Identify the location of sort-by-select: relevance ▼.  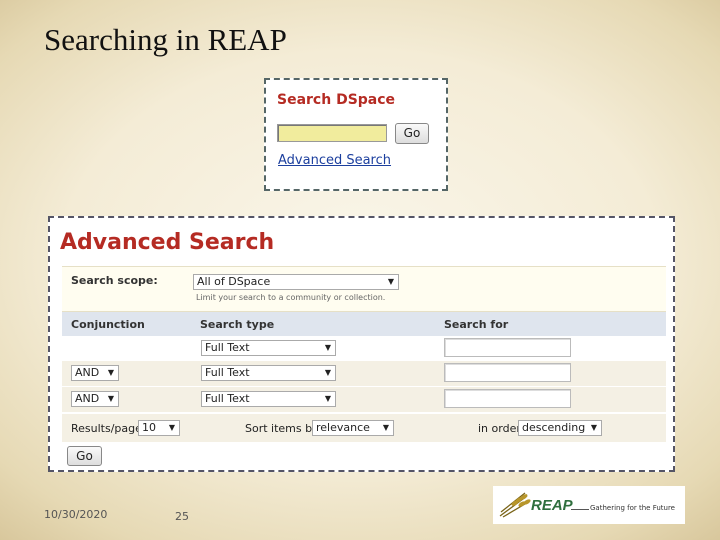
(353, 428).